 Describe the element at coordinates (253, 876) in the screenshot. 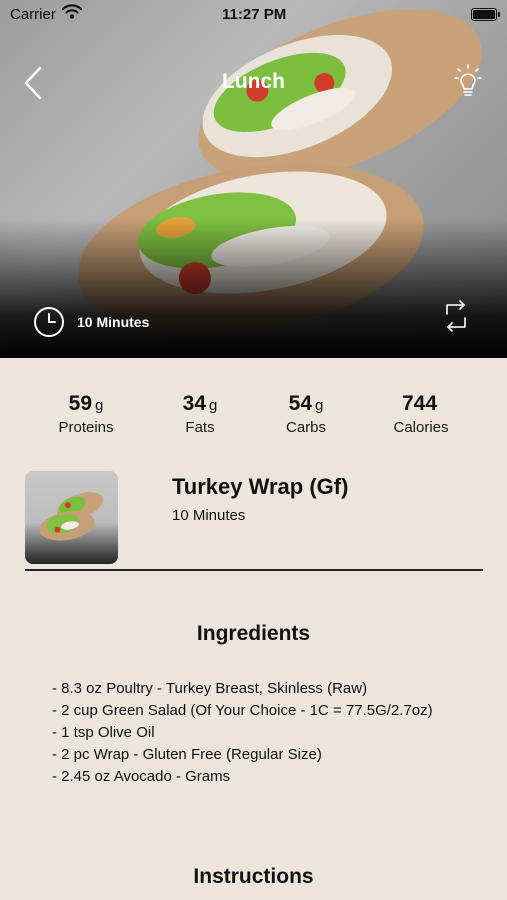

I see `instructions-heading: Instructions` at that location.